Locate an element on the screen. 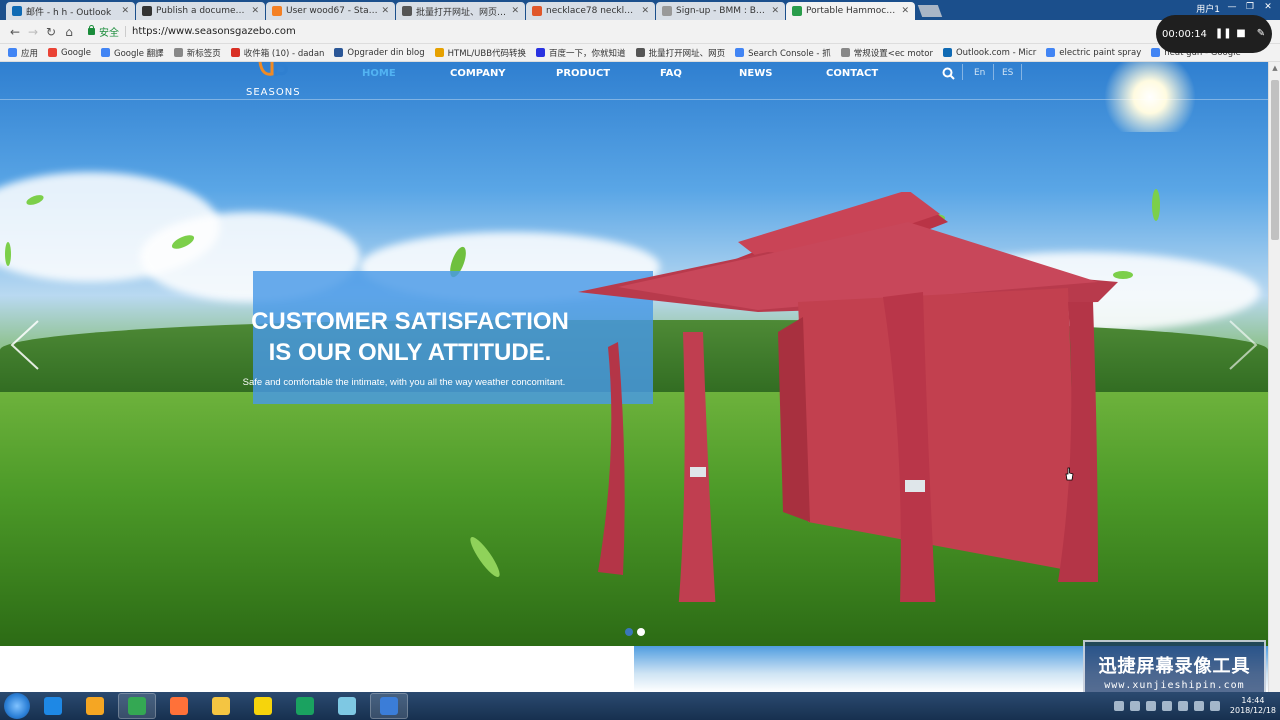 This screenshot has width=1280, height=720. bookmark-item: Search Console - 抓 is located at coordinates (783, 53).